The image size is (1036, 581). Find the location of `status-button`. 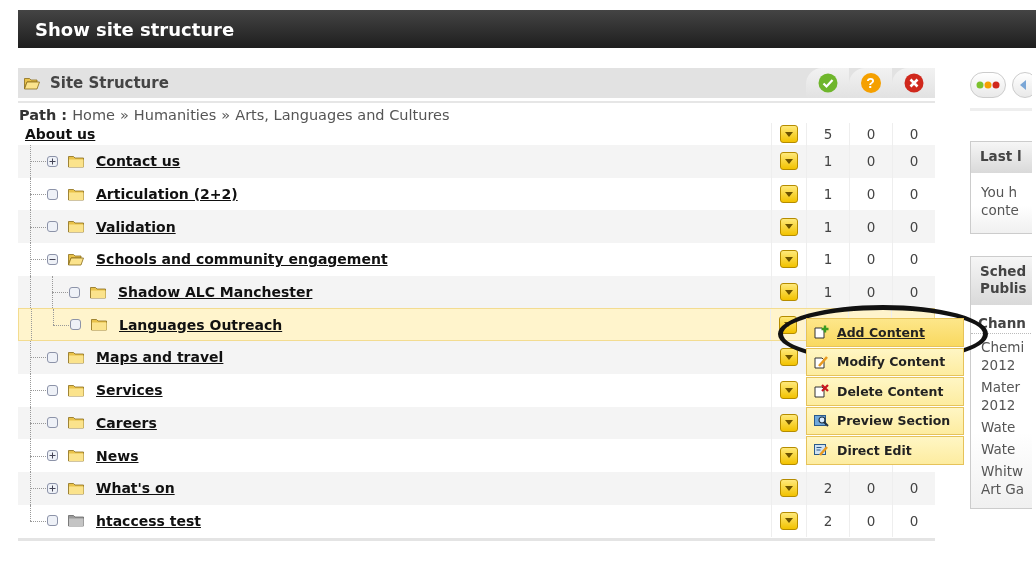

status-button is located at coordinates (988, 85).